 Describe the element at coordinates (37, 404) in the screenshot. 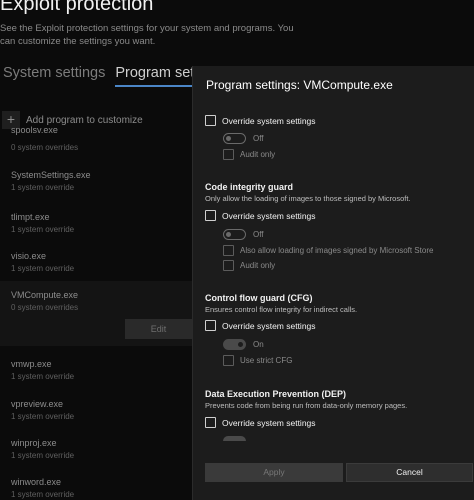

I see `program-name: vpreview.exe` at that location.